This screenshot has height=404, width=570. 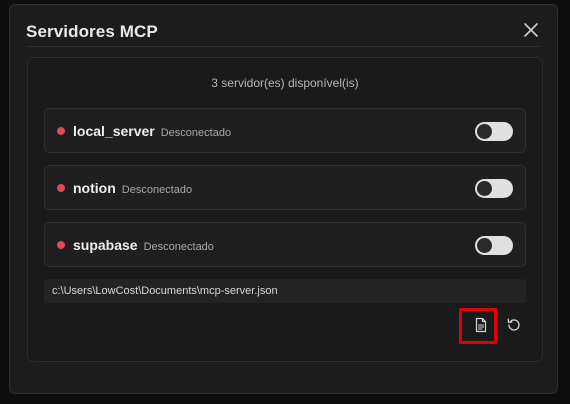 What do you see at coordinates (285, 244) in the screenshot?
I see `server-card-supabase: supabase Desconectado` at bounding box center [285, 244].